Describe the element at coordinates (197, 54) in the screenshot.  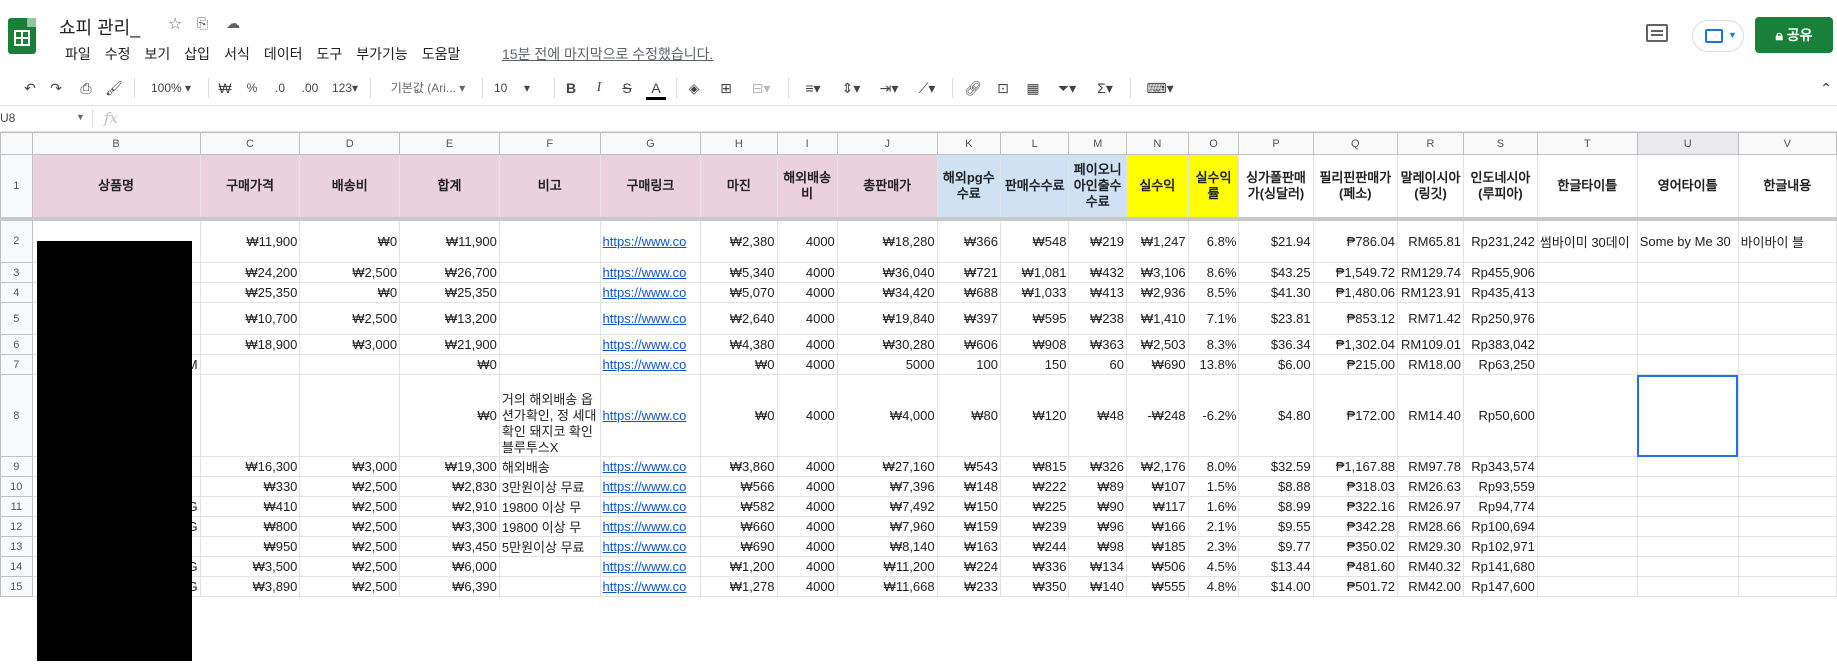
I see `menu-insert: 삽입` at that location.